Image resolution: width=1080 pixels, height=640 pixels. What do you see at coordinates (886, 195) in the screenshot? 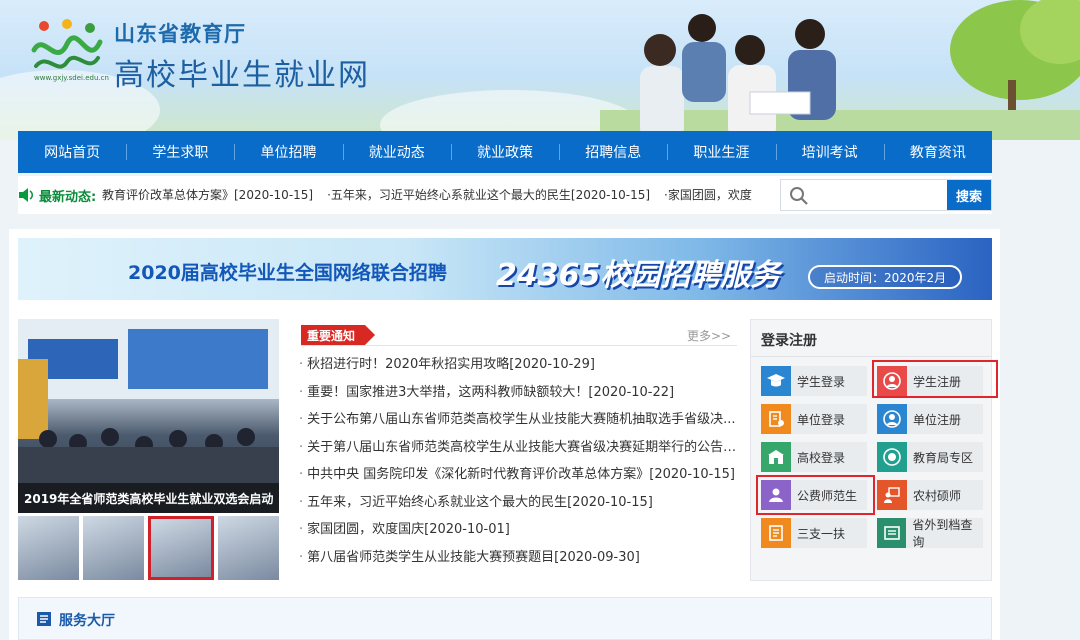
I see `search-box: 搜索` at bounding box center [886, 195].